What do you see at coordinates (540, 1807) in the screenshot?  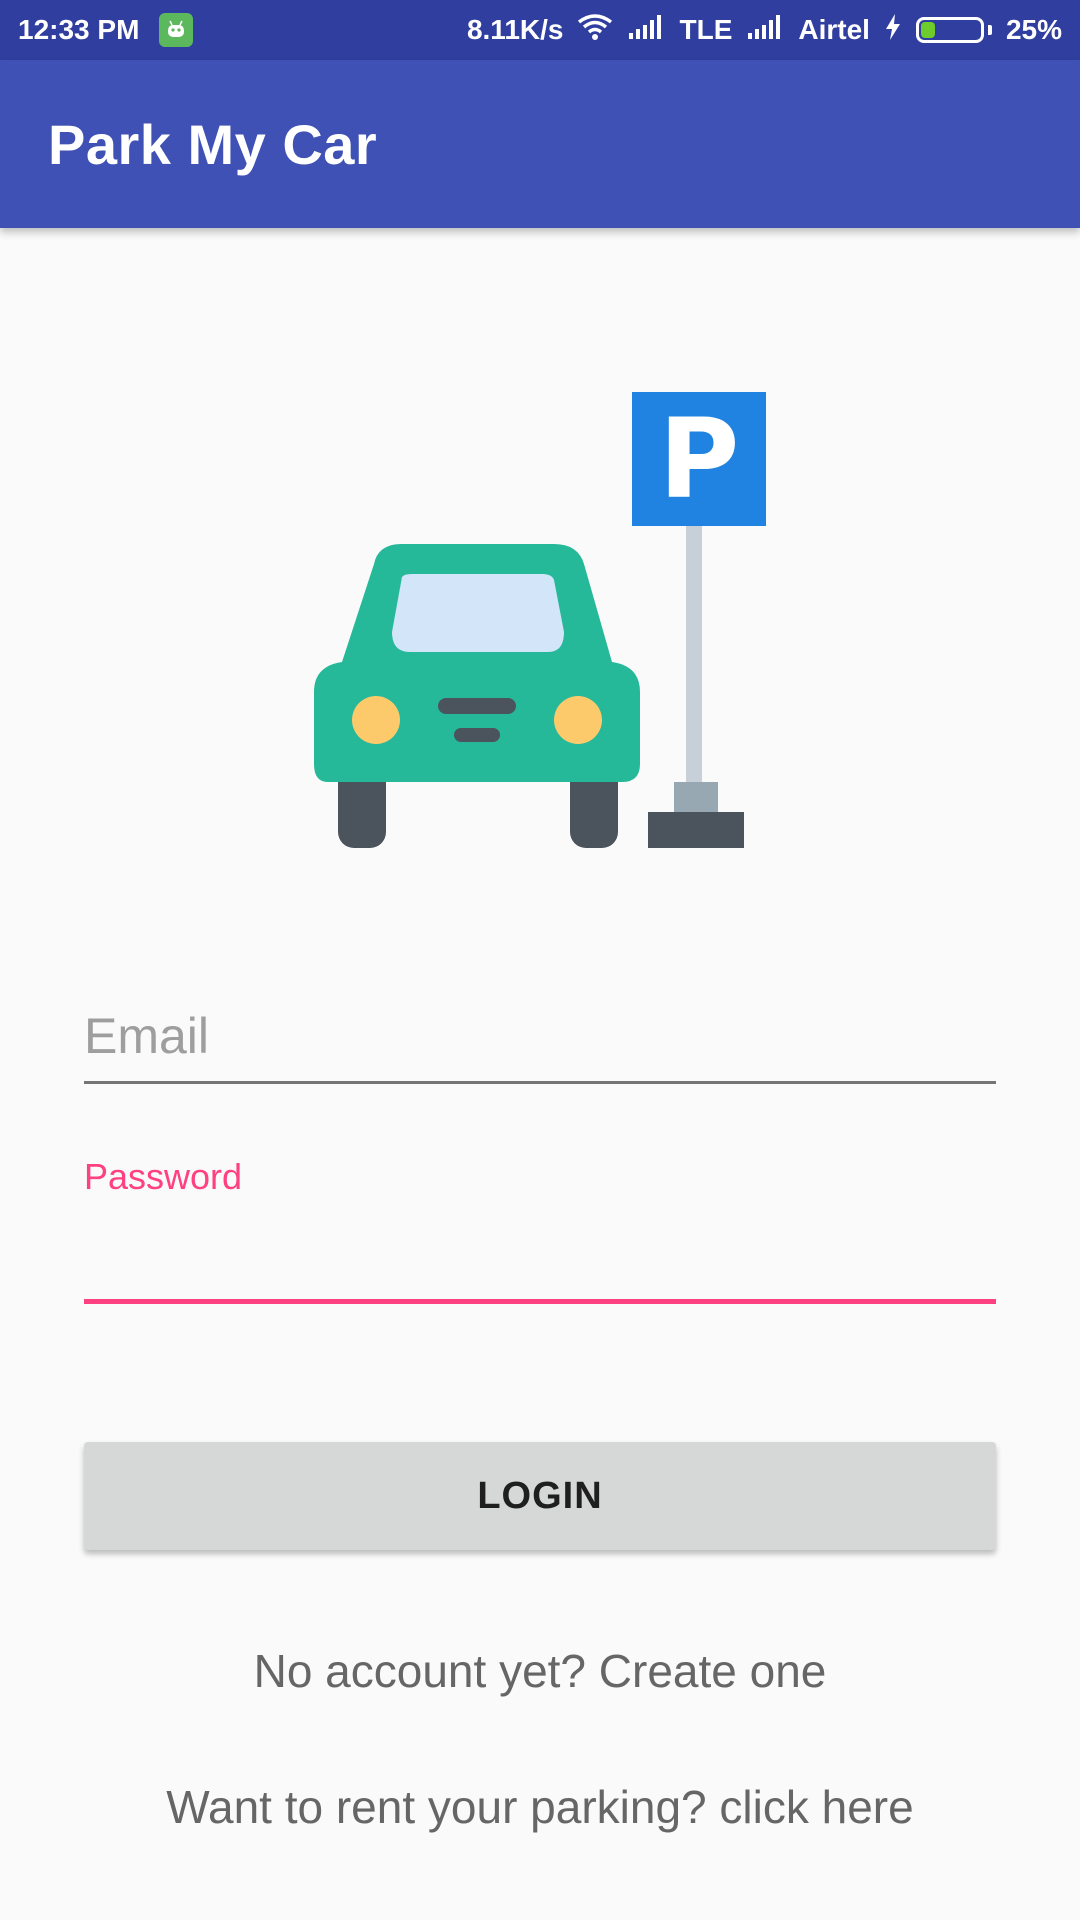 I see `rent-parking-link: Want to rent your parking? click here` at bounding box center [540, 1807].